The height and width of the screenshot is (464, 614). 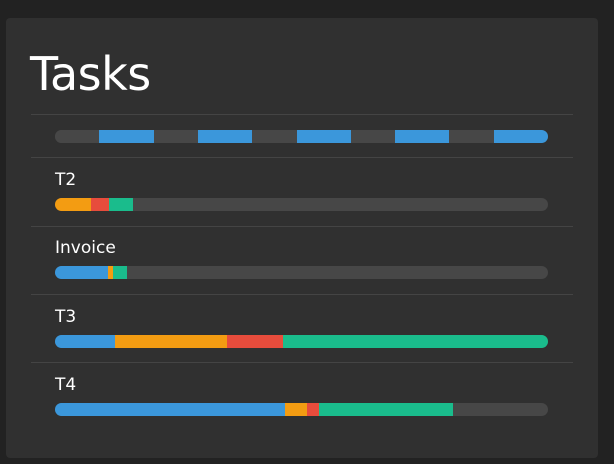 What do you see at coordinates (66, 180) in the screenshot?
I see `task-name: T2` at bounding box center [66, 180].